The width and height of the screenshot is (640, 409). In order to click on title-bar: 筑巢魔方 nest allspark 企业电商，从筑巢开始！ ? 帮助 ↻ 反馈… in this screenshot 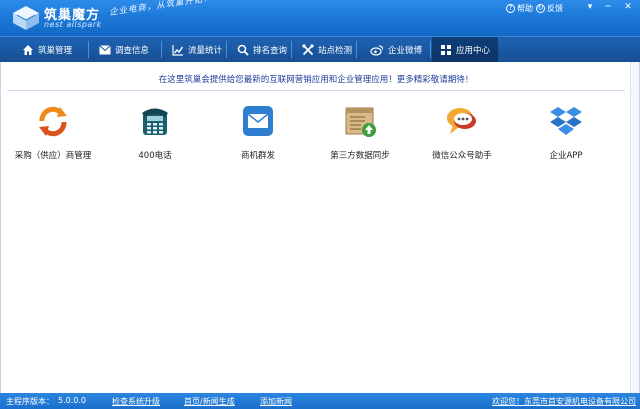, I will do `click(320, 18)`.